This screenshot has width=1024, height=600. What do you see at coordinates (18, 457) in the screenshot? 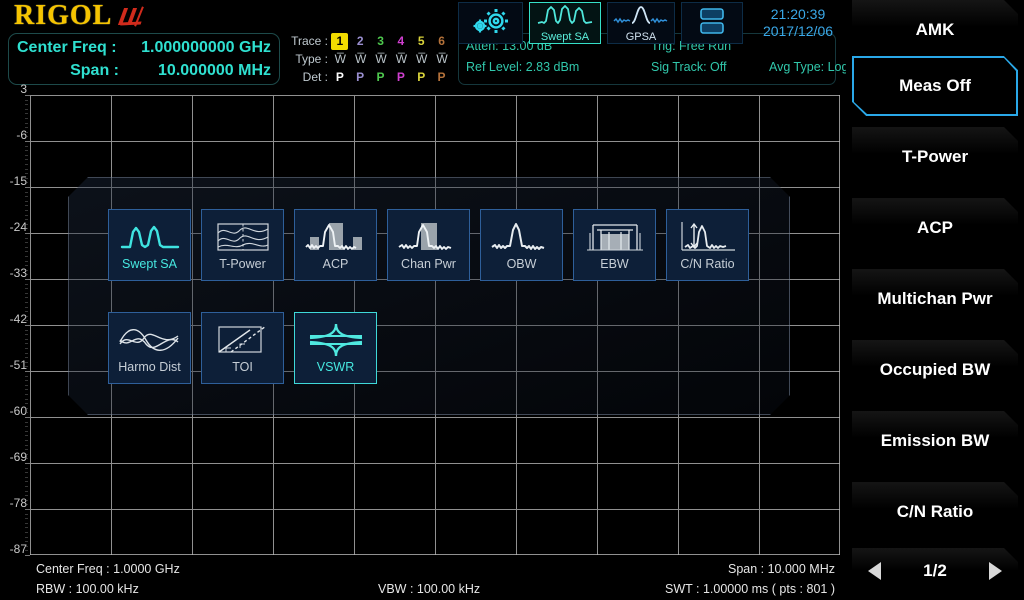
I see `y-tick-label: -69` at bounding box center [18, 457].